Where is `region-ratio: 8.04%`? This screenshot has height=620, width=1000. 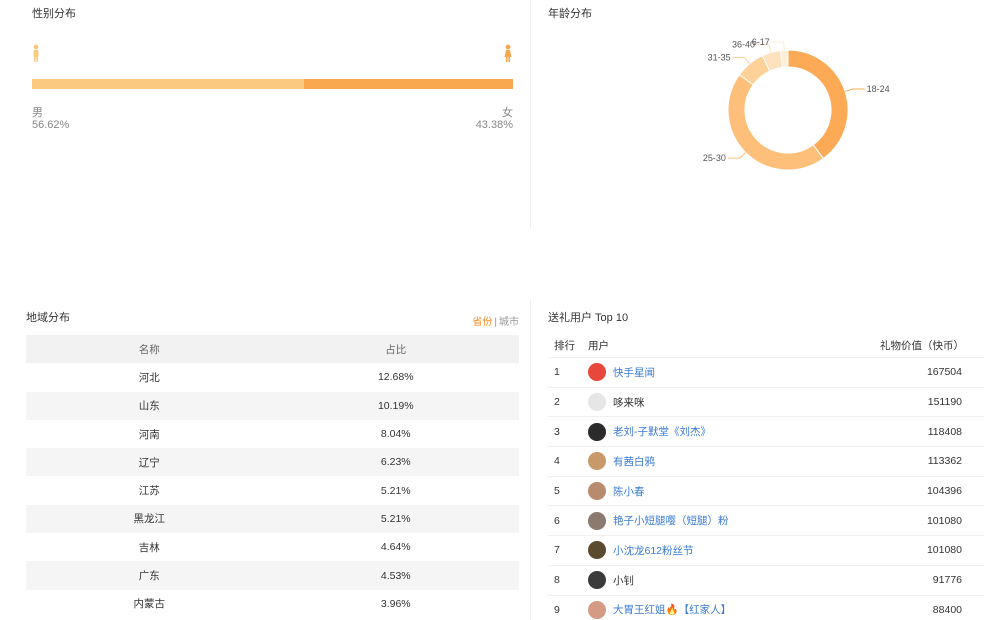 region-ratio: 8.04% is located at coordinates (395, 434).